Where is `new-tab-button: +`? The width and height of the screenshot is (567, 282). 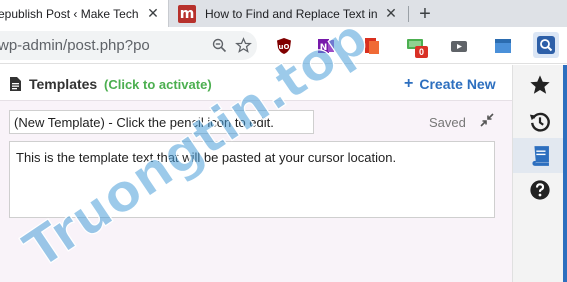
new-tab-button: + is located at coordinates (425, 14).